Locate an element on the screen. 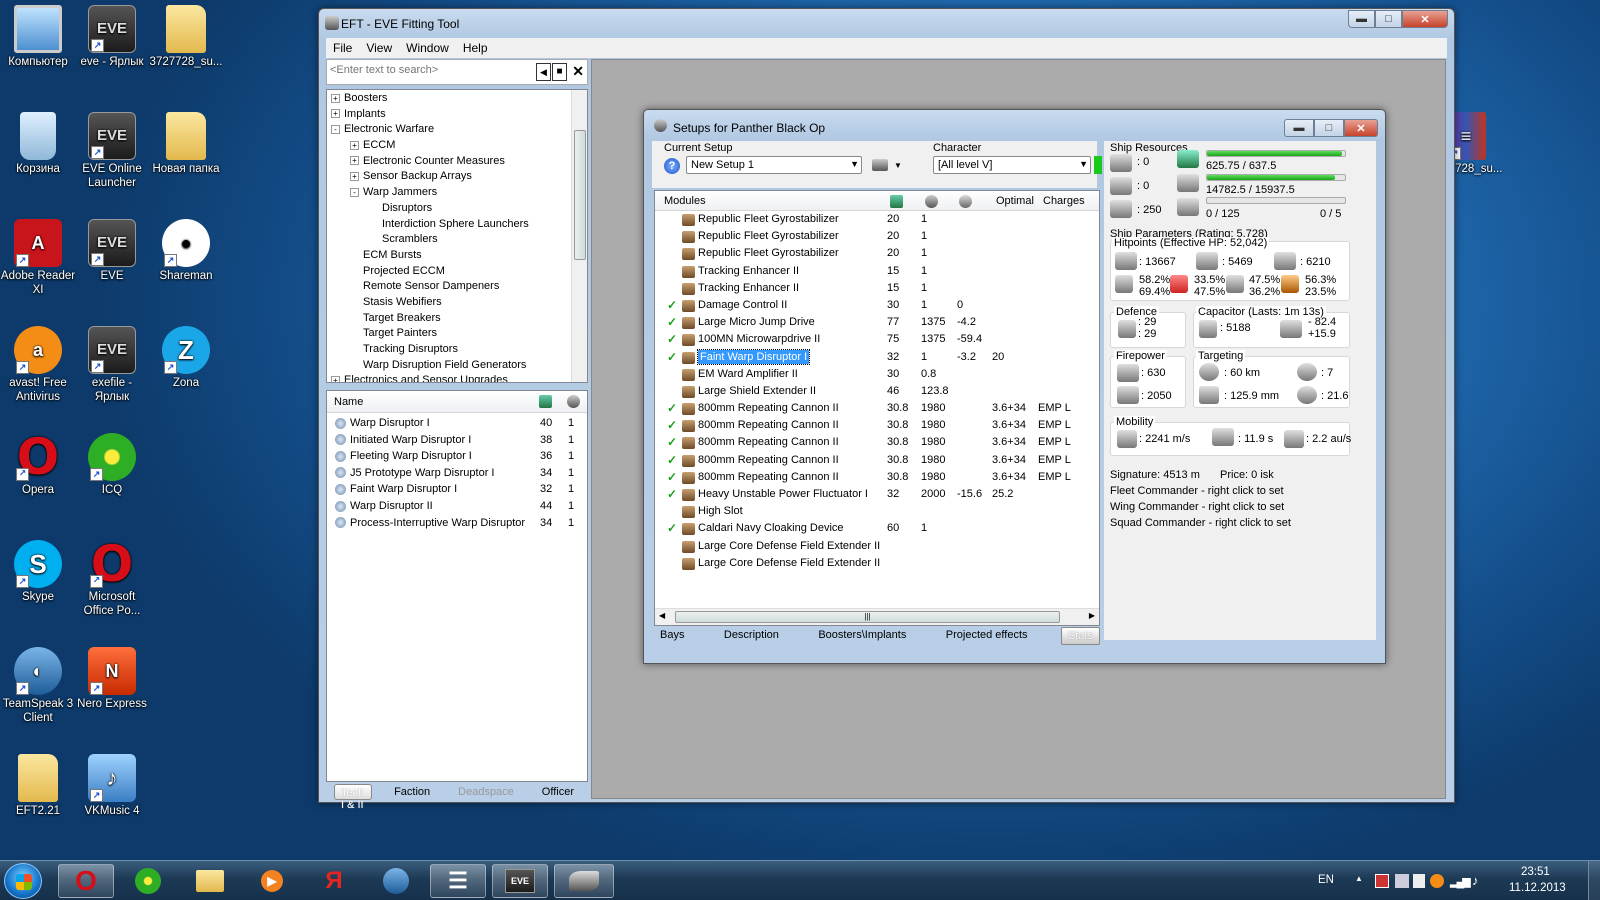 The width and height of the screenshot is (1600, 900). desktop-icon: Корзина is located at coordinates (38, 144).